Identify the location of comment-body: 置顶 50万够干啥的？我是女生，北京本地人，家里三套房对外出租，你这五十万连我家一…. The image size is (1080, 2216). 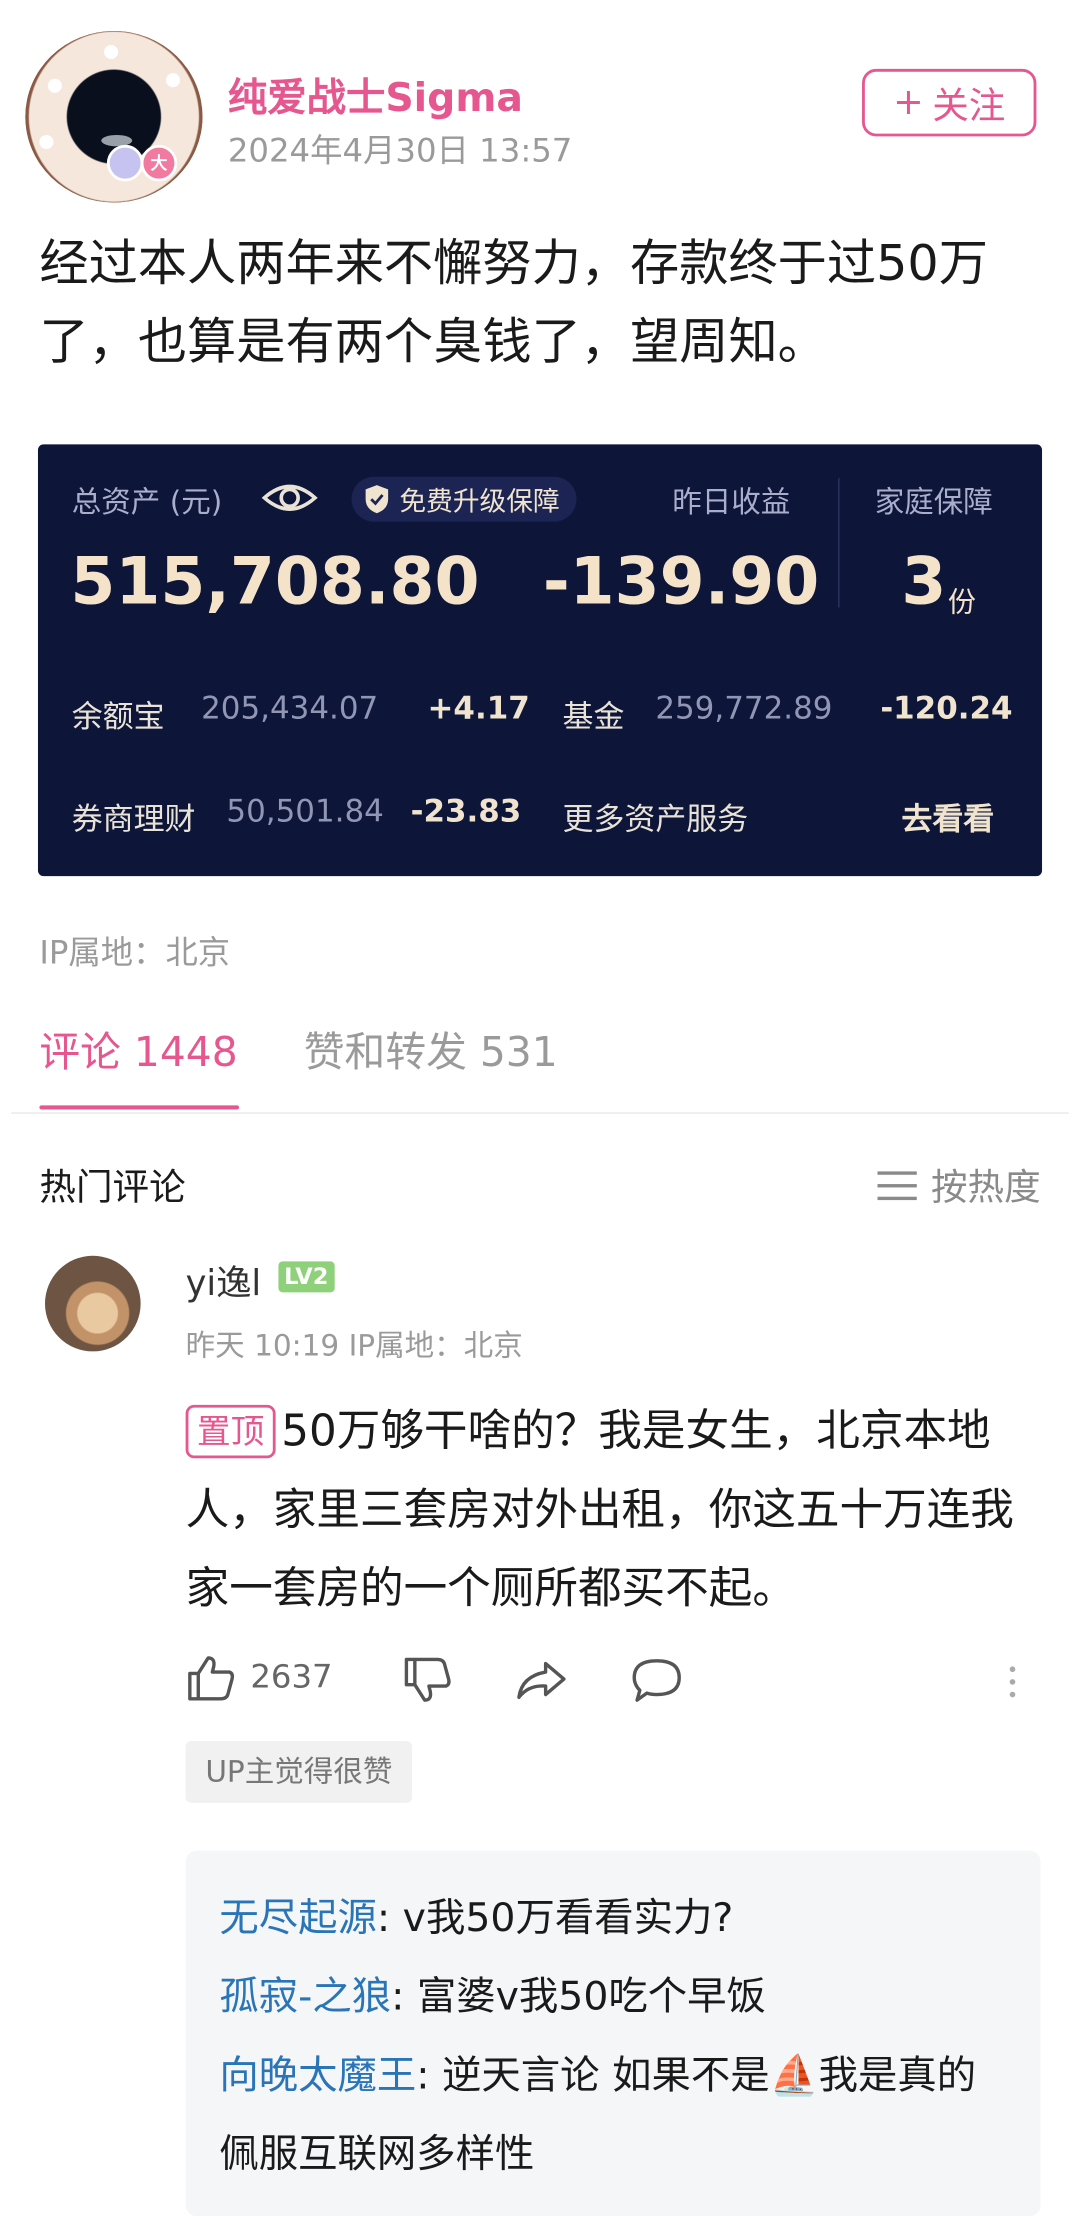
(614, 1510).